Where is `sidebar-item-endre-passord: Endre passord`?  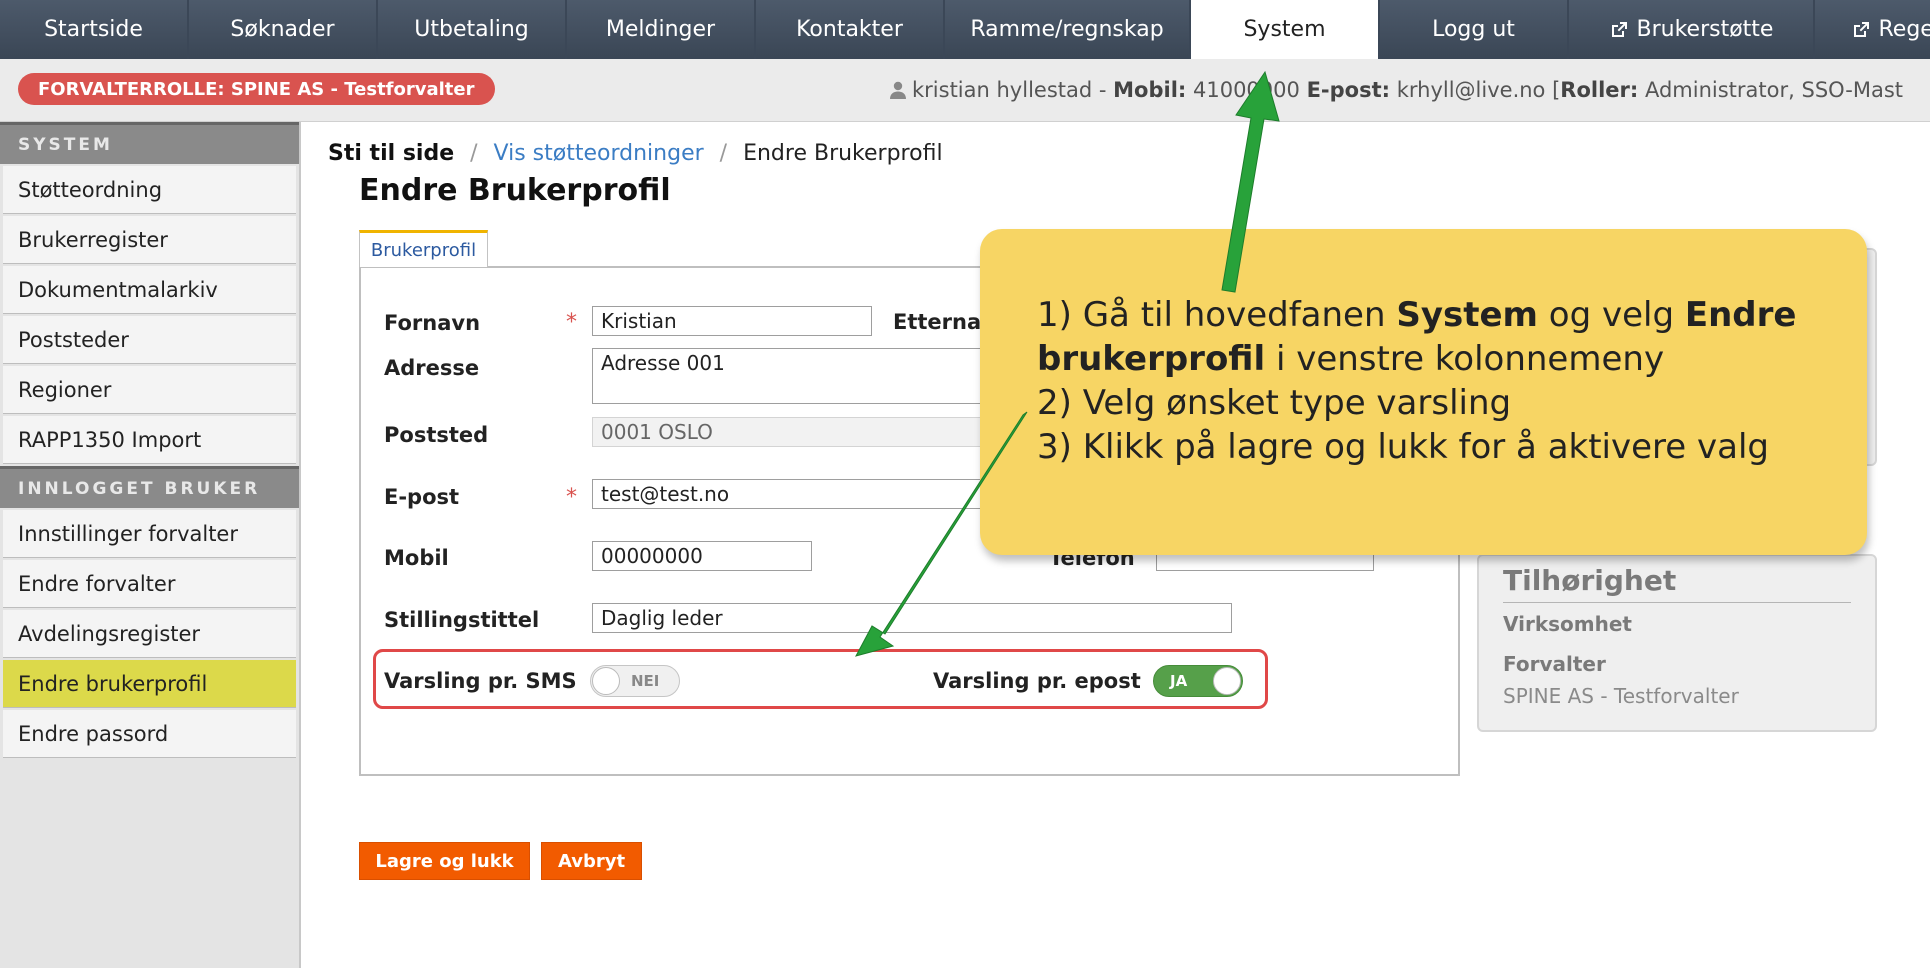 sidebar-item-endre-passord: Endre passord is located at coordinates (149, 734).